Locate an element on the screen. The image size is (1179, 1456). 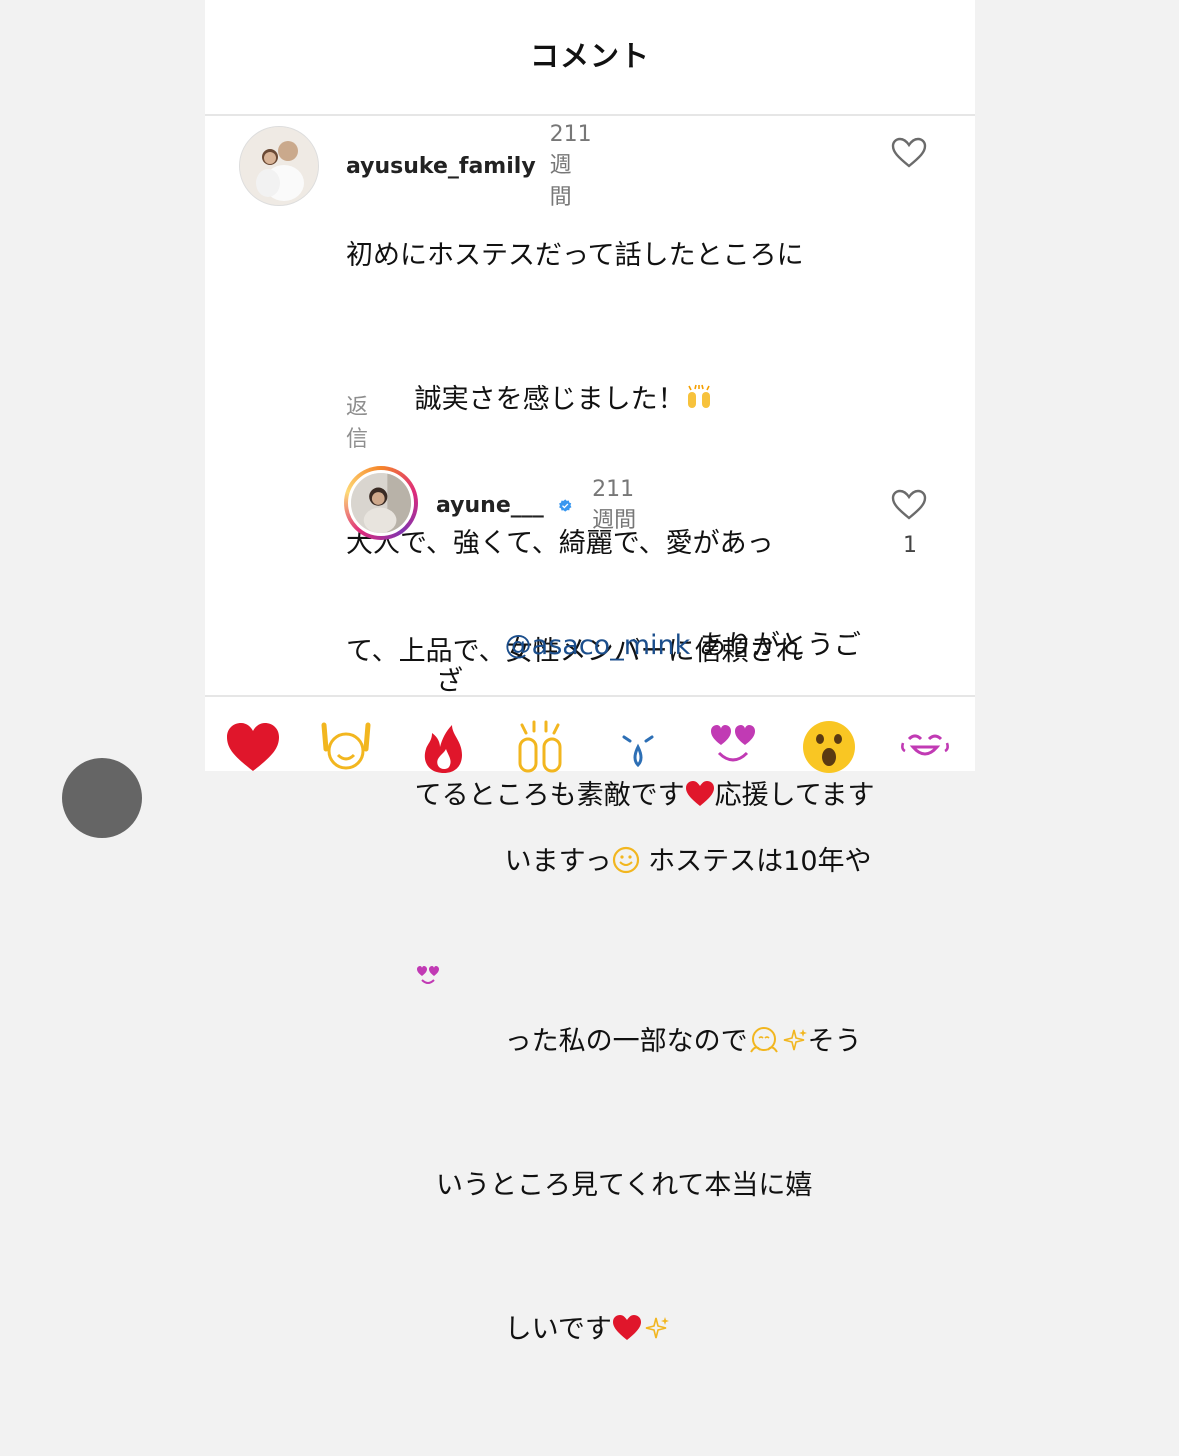
reply-line-wrap: いますっ ホステスは10年や is located at coordinates (661, 862).